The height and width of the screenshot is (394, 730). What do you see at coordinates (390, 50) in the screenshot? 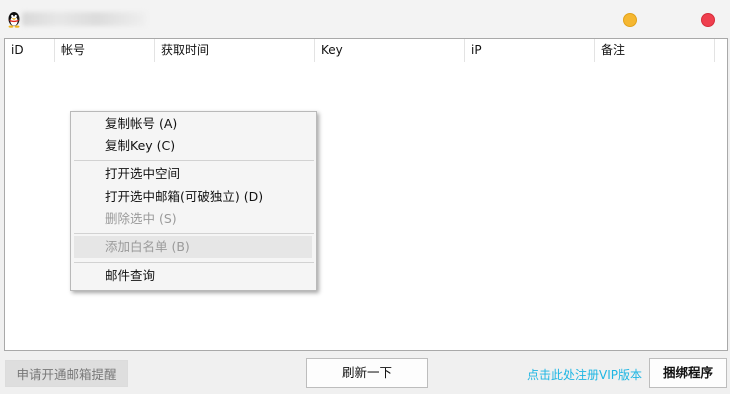
I see `column-header-key: Key` at bounding box center [390, 50].